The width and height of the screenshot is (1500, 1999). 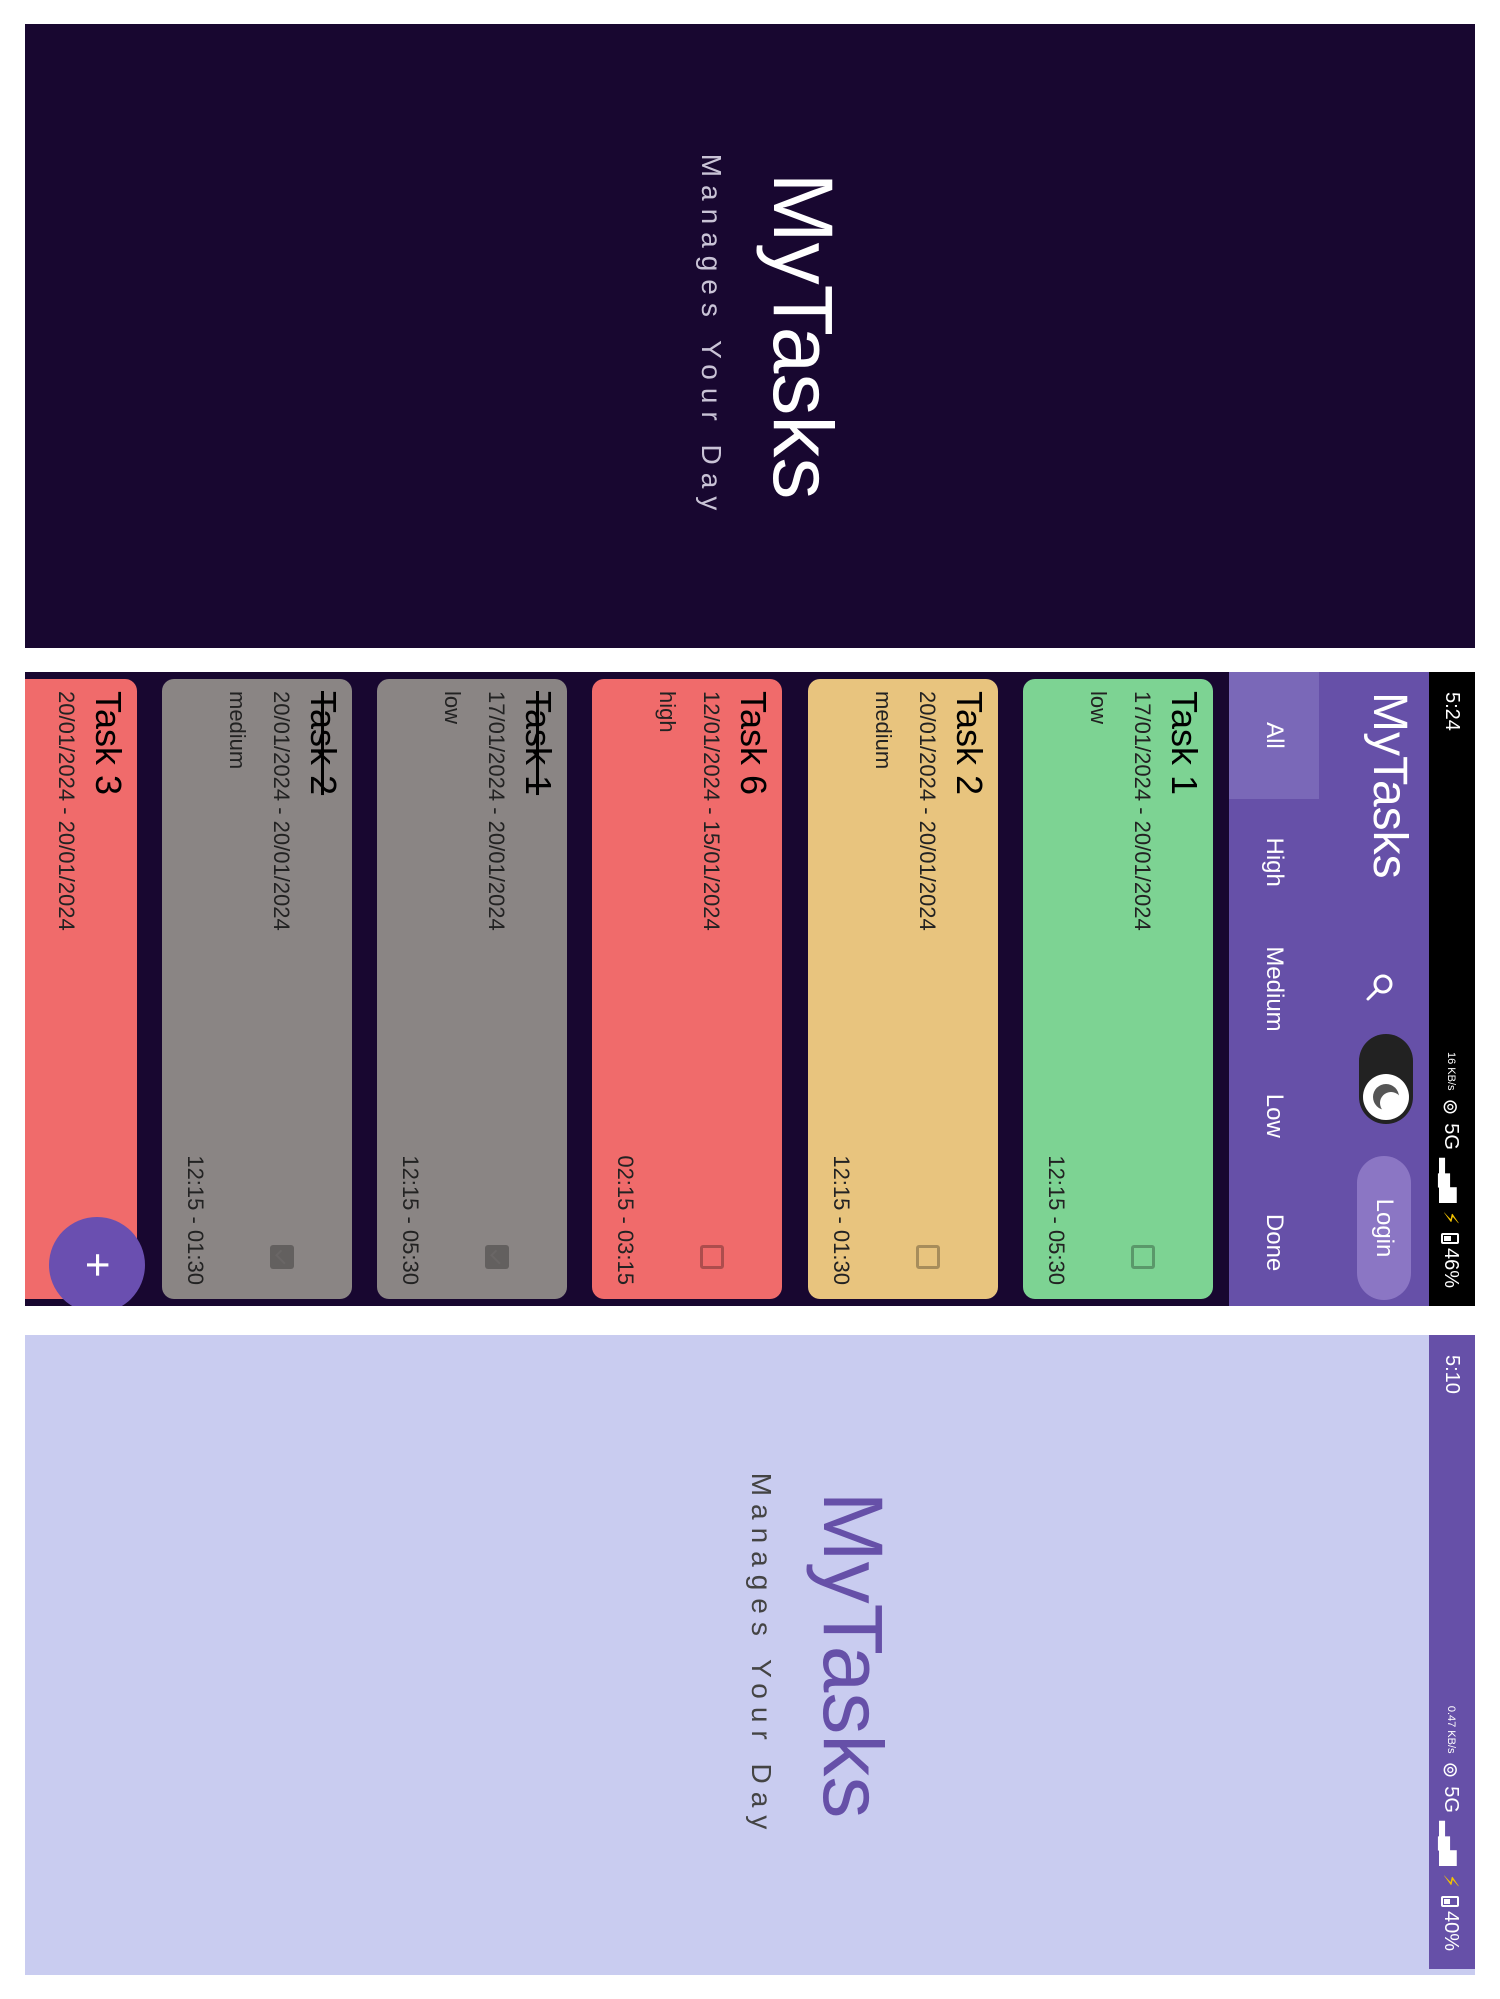 I want to click on add-task-button: +, so click(x=97, y=1261).